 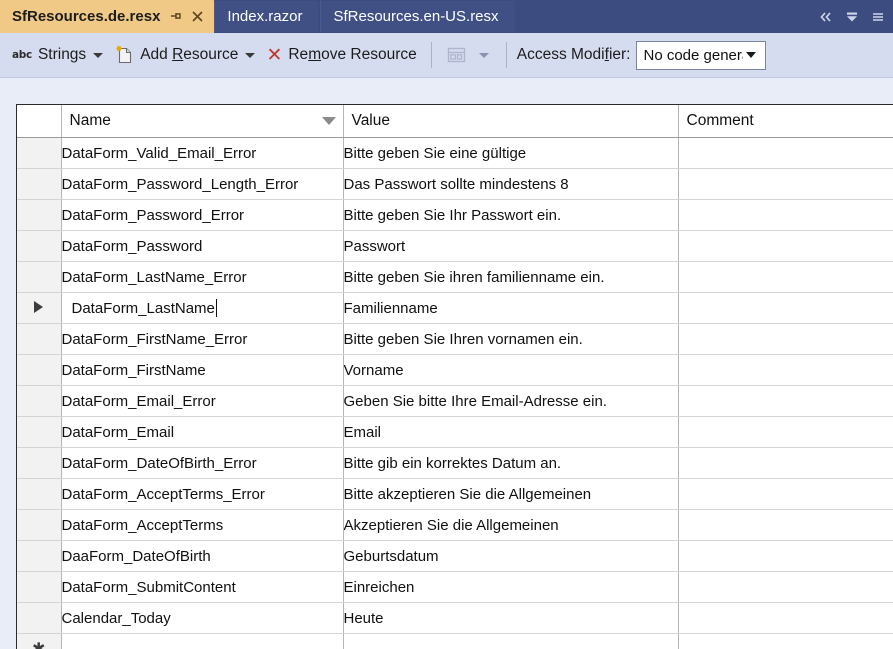 I want to click on column-header-comment: Comment, so click(x=785, y=121).